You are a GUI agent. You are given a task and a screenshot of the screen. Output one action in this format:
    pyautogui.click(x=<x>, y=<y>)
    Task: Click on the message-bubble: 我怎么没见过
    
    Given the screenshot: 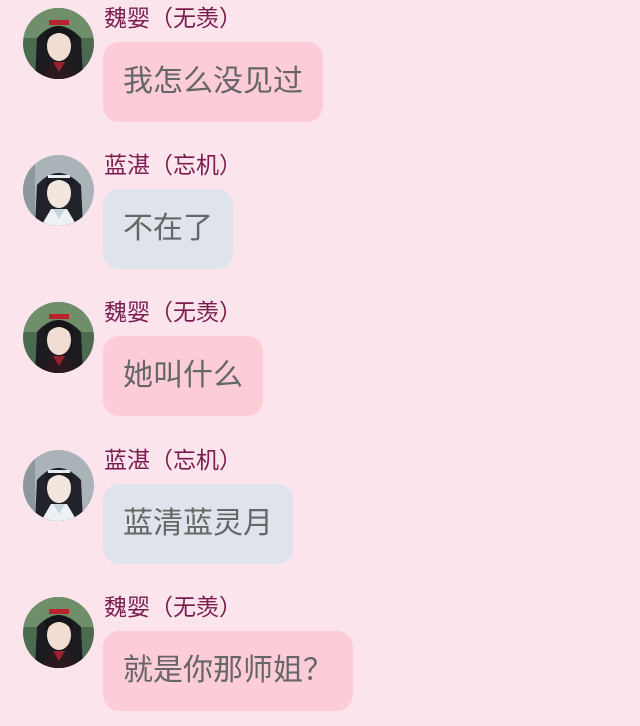 What is the action you would take?
    pyautogui.click(x=213, y=82)
    